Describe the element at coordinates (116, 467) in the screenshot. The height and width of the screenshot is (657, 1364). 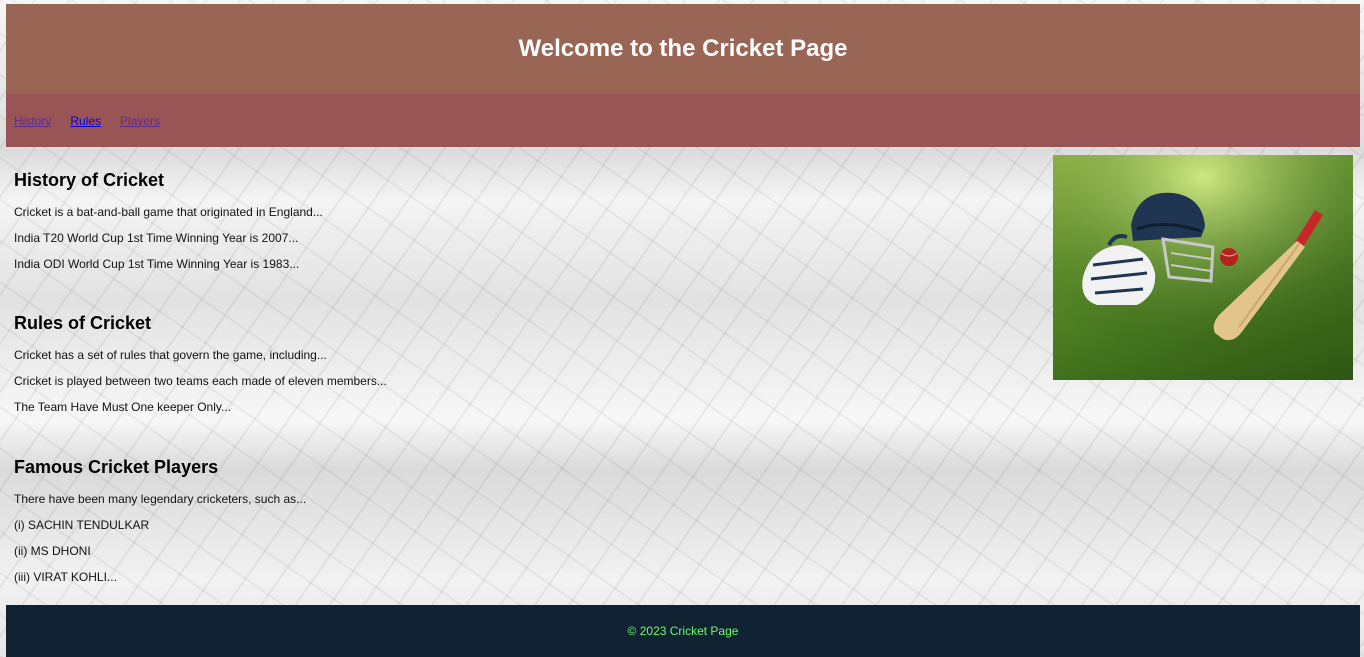
I see `players-heading: Famous Cricket Players` at that location.